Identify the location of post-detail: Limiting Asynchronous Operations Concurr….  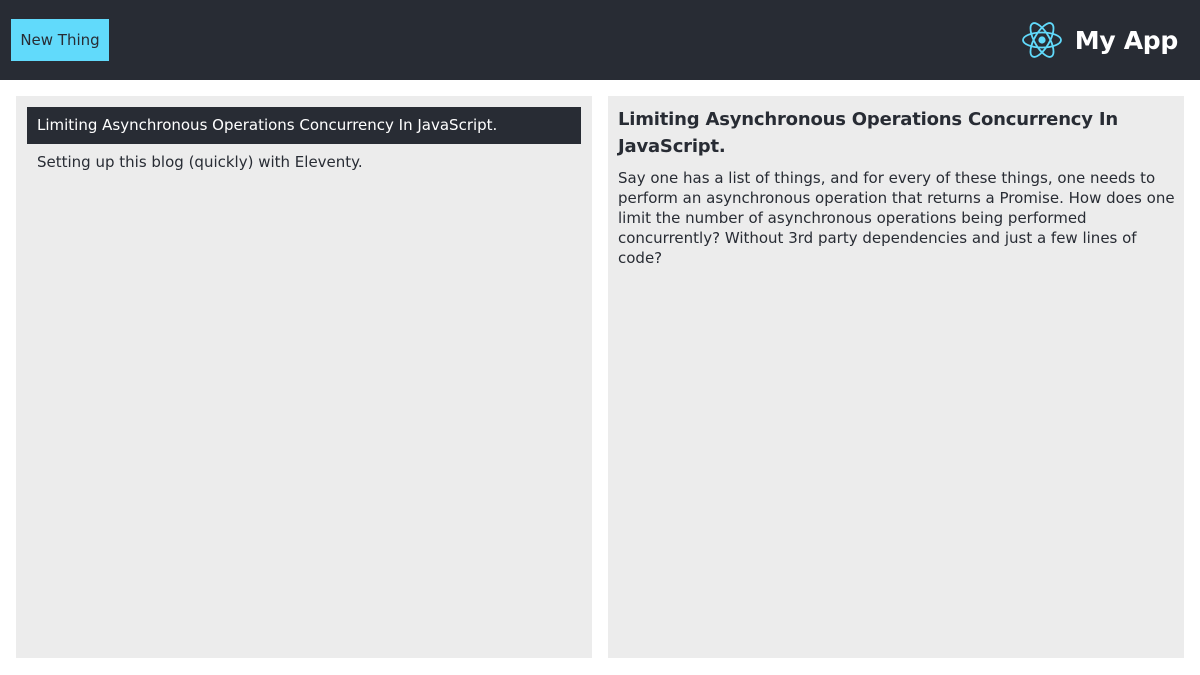
(898, 187).